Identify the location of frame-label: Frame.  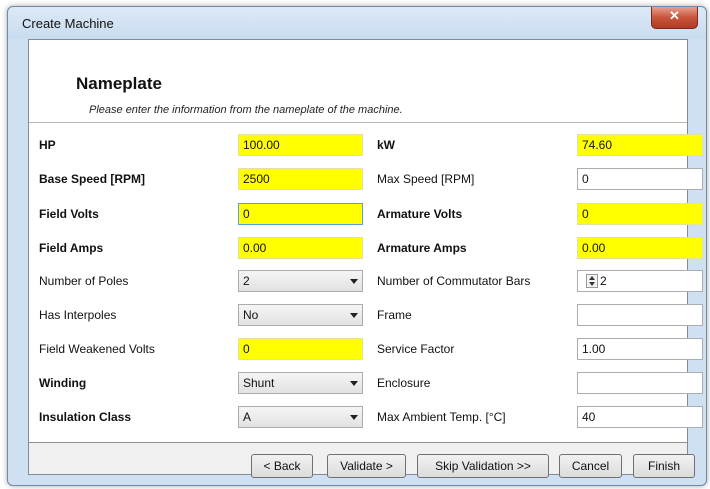
(394, 315).